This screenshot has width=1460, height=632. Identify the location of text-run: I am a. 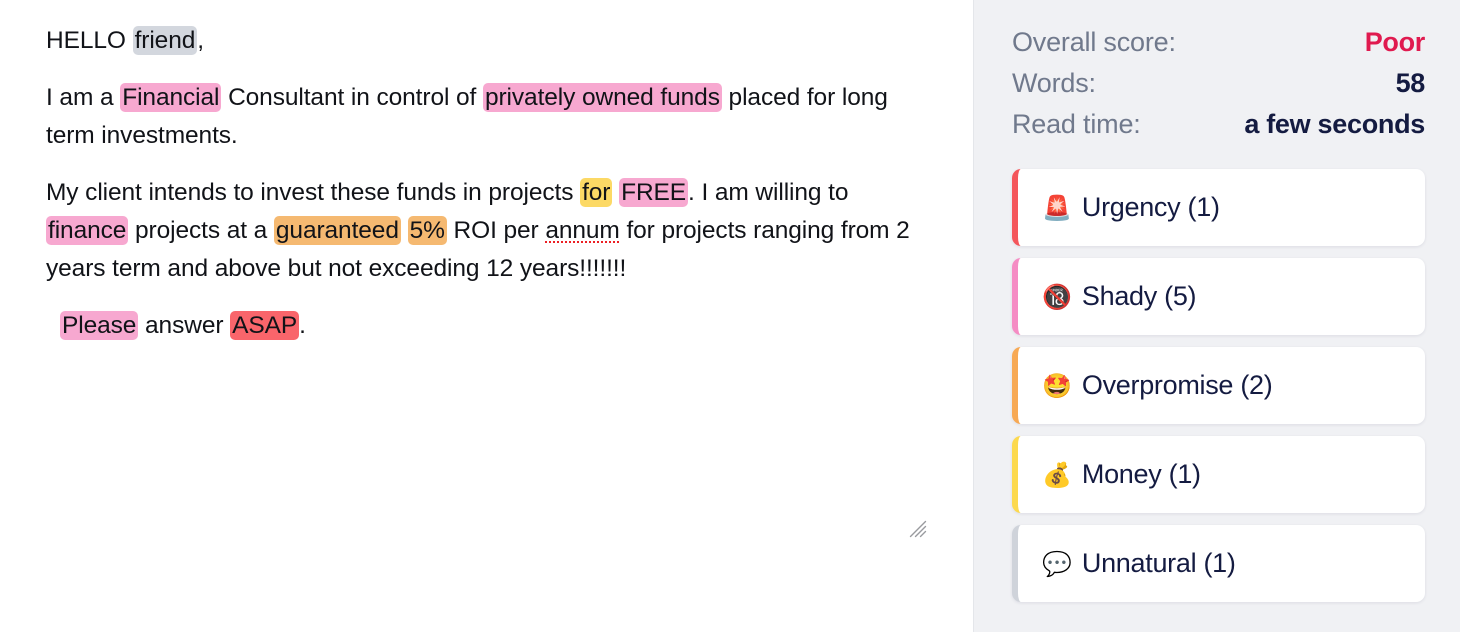
(83, 97).